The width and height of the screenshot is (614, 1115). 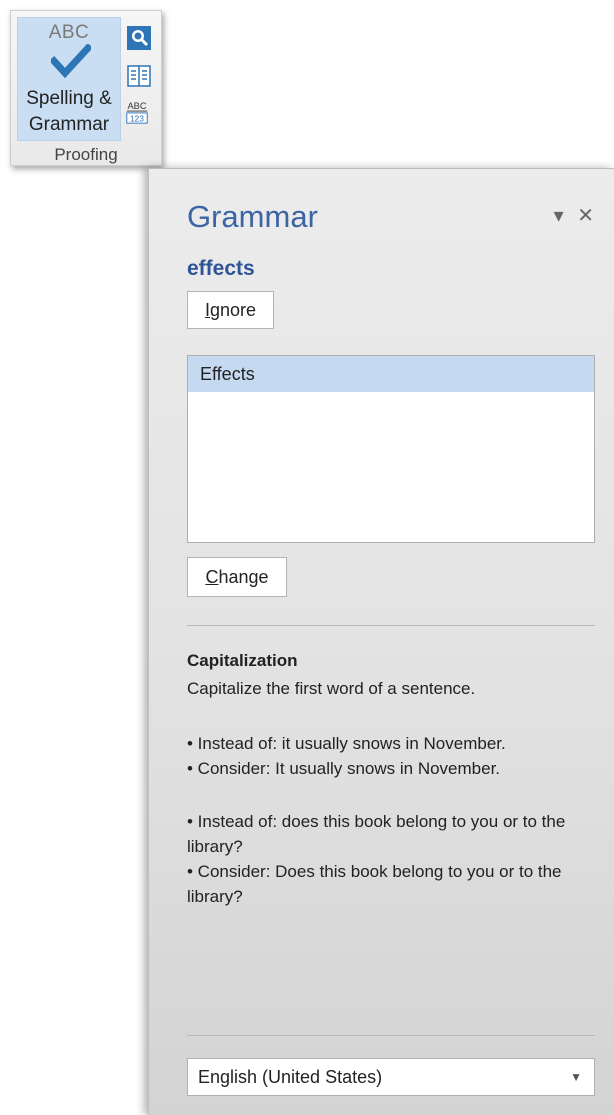 What do you see at coordinates (69, 79) in the screenshot?
I see `spelling-grammar-button: ABC Spelling & Grammar` at bounding box center [69, 79].